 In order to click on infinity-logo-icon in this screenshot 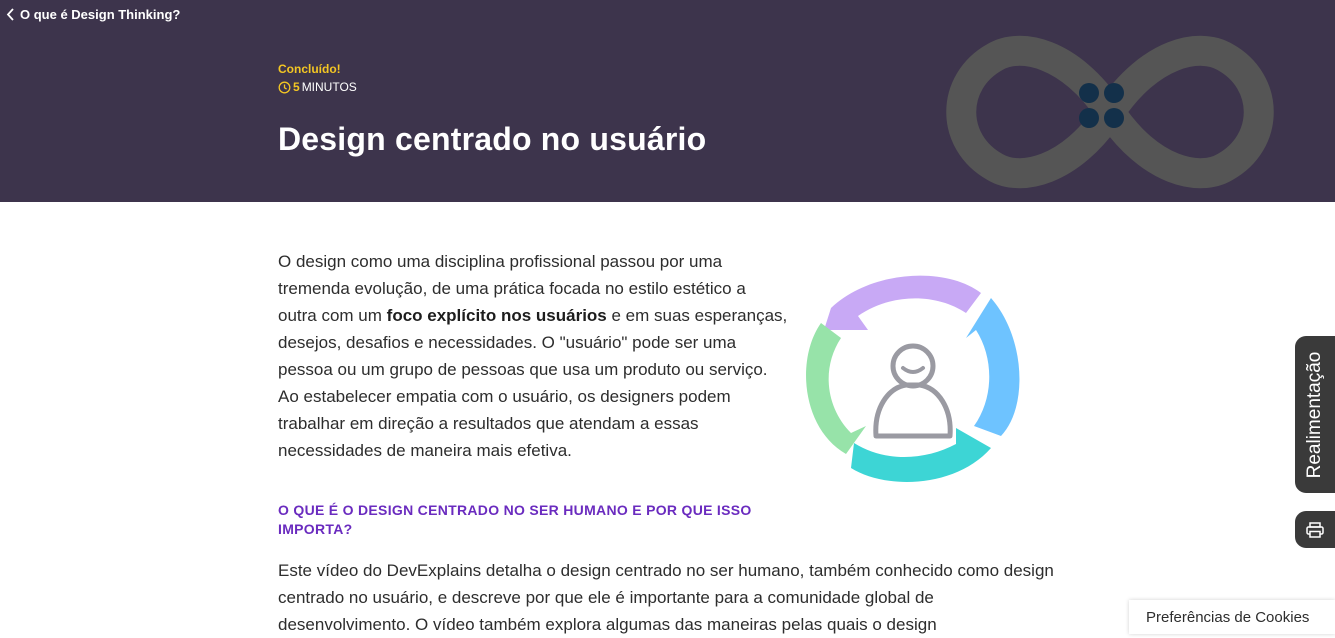, I will do `click(1110, 112)`.